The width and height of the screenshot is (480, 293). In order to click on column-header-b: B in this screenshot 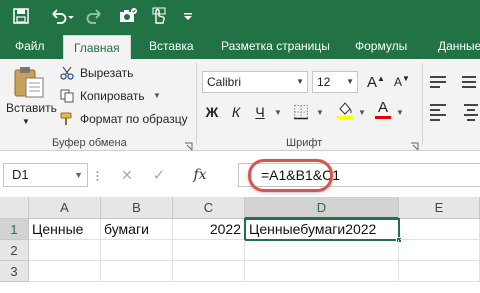, I will do `click(137, 208)`.